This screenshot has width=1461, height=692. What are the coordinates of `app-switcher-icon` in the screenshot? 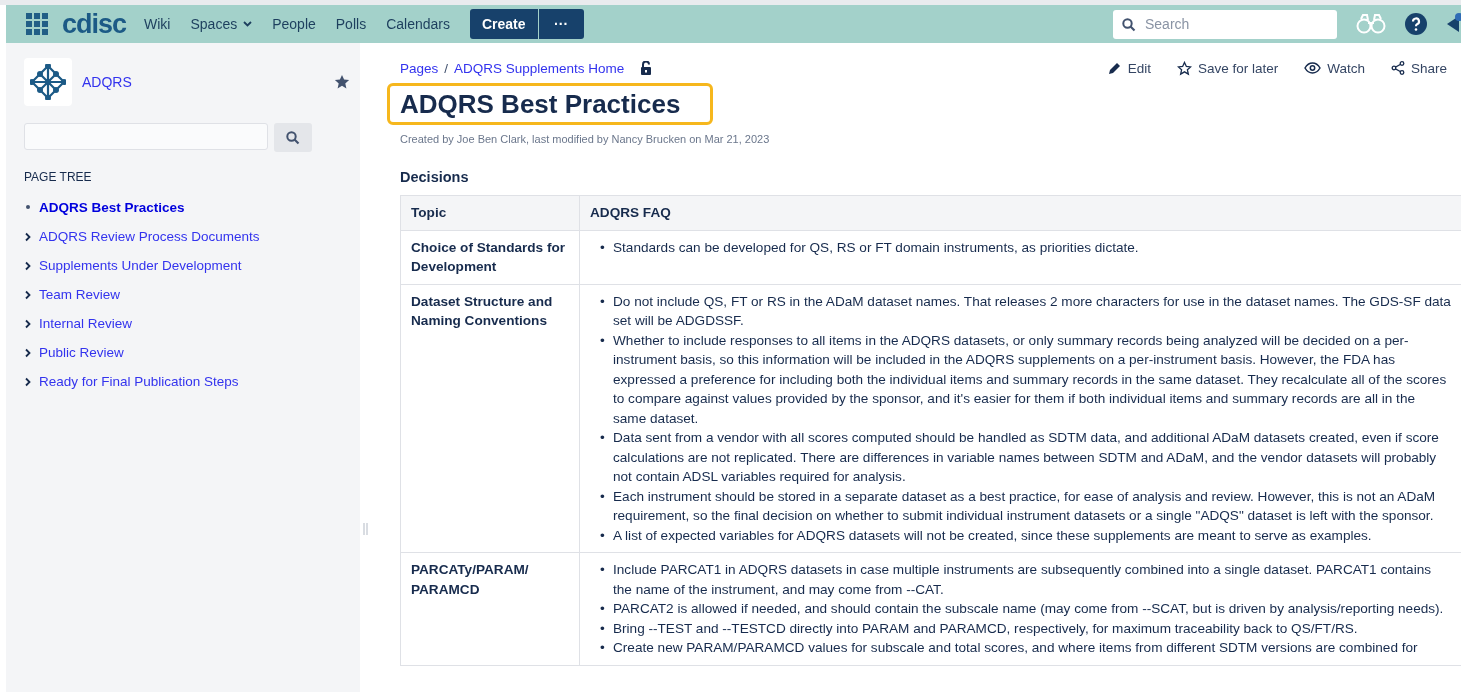 It's located at (37, 24).